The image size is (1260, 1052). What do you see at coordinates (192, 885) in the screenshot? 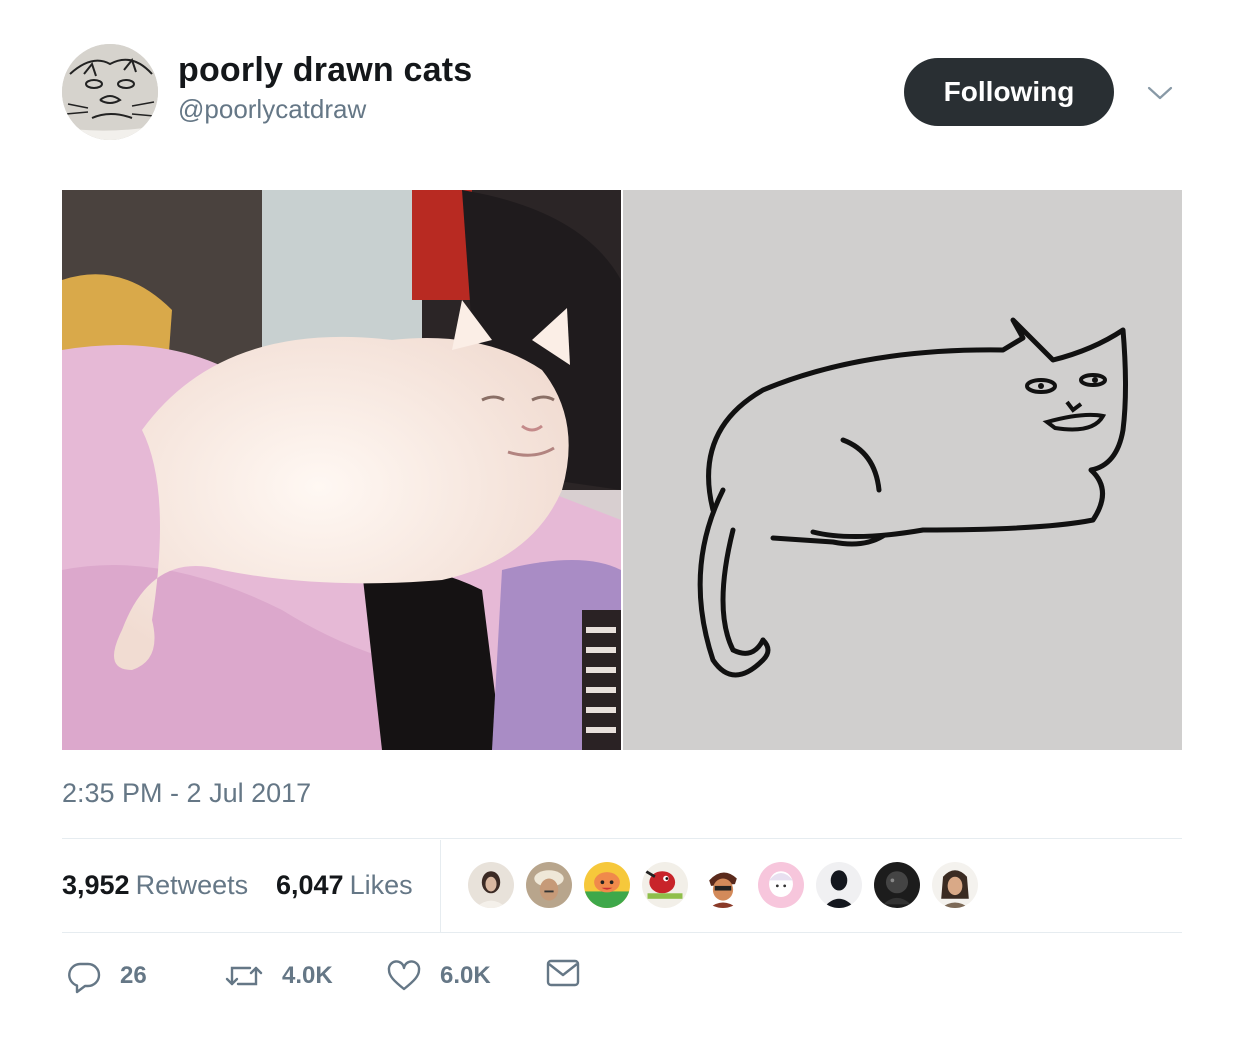
I see `retweets-label: Retweets` at bounding box center [192, 885].